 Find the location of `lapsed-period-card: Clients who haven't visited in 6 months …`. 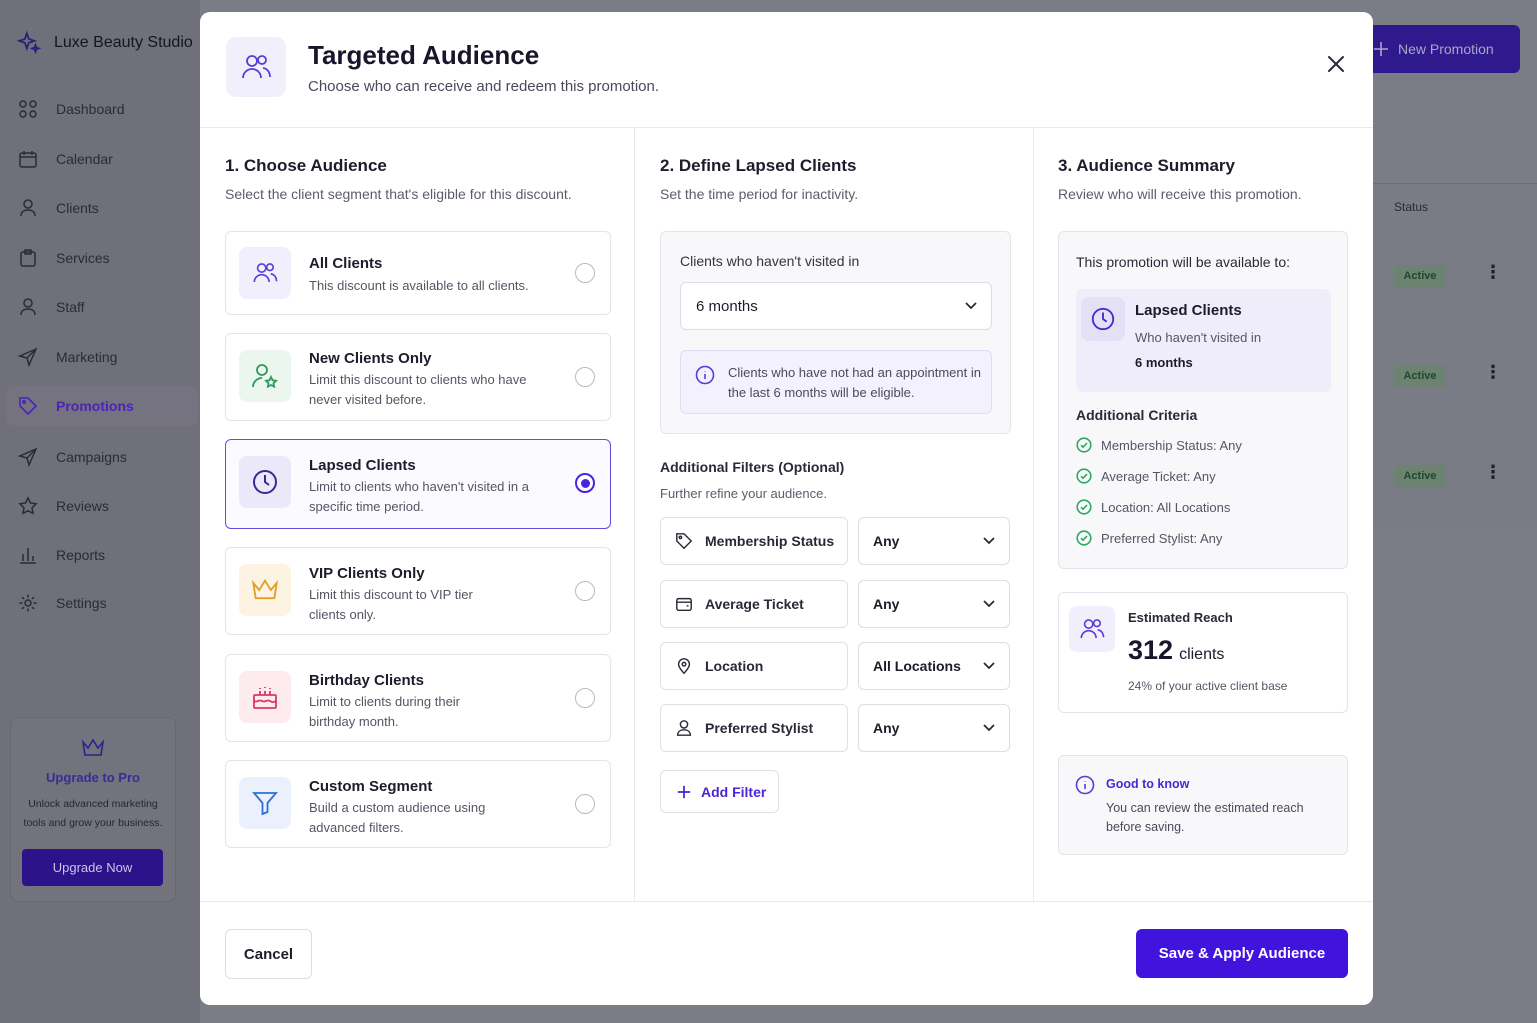

lapsed-period-card: Clients who haven't visited in 6 months … is located at coordinates (835, 332).